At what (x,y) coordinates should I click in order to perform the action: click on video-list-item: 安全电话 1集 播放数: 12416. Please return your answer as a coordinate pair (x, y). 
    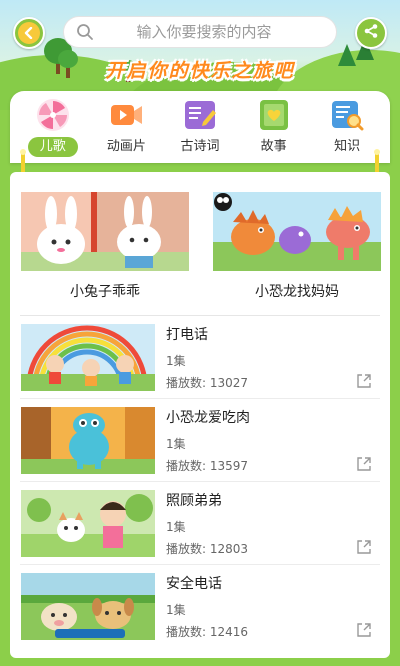
    Looking at the image, I should click on (200, 606).